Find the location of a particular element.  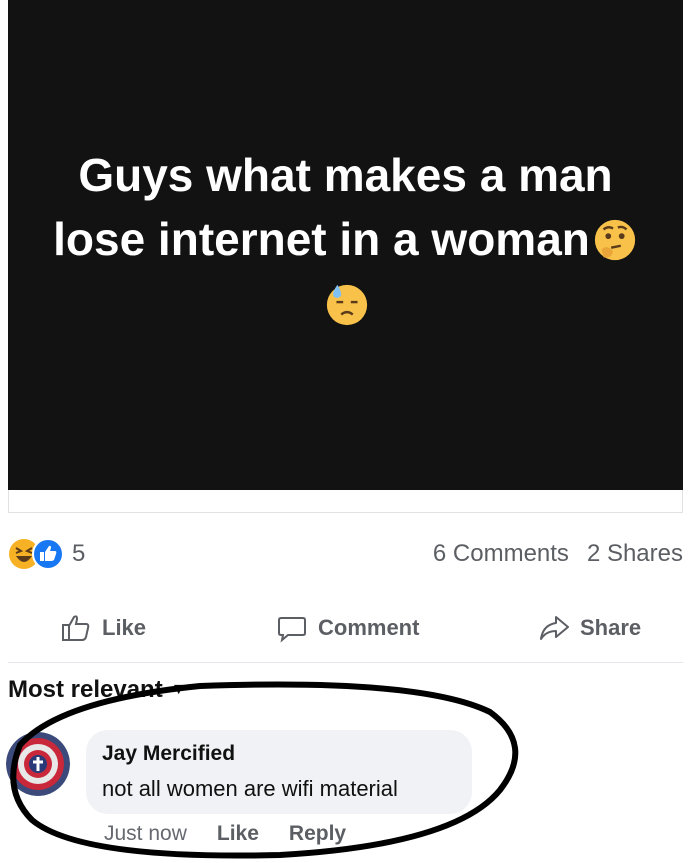

shares-count: 2 Shares is located at coordinates (635, 554).